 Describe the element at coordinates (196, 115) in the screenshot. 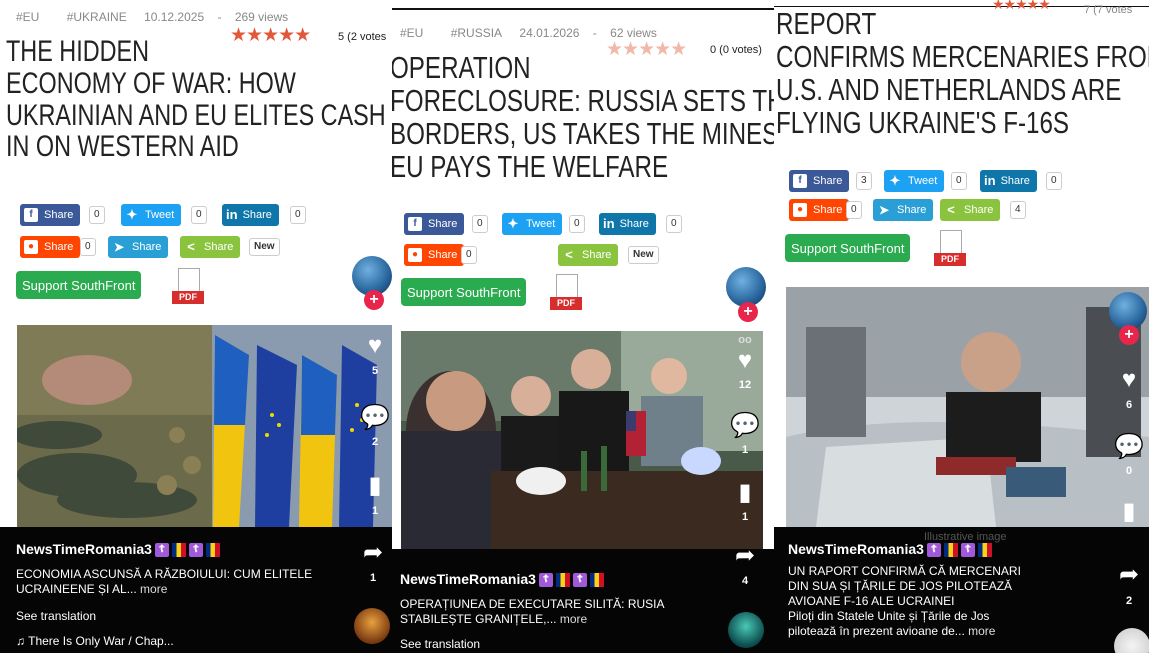

I see `headline-line: UKRAINIAN AND EU ELITES CASH` at that location.